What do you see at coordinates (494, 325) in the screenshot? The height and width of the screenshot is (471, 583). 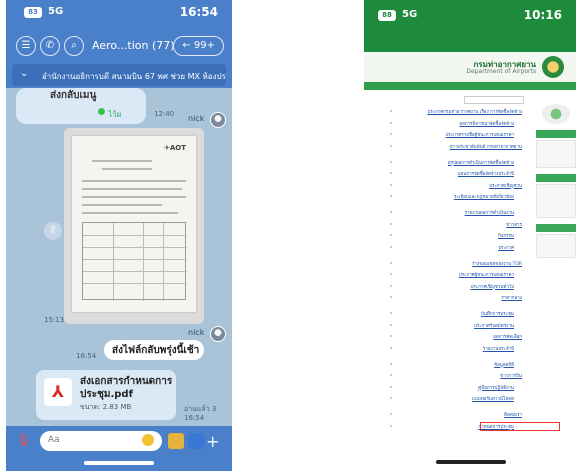 I see `site-link: ประกาศรับสมัครงาน` at bounding box center [494, 325].